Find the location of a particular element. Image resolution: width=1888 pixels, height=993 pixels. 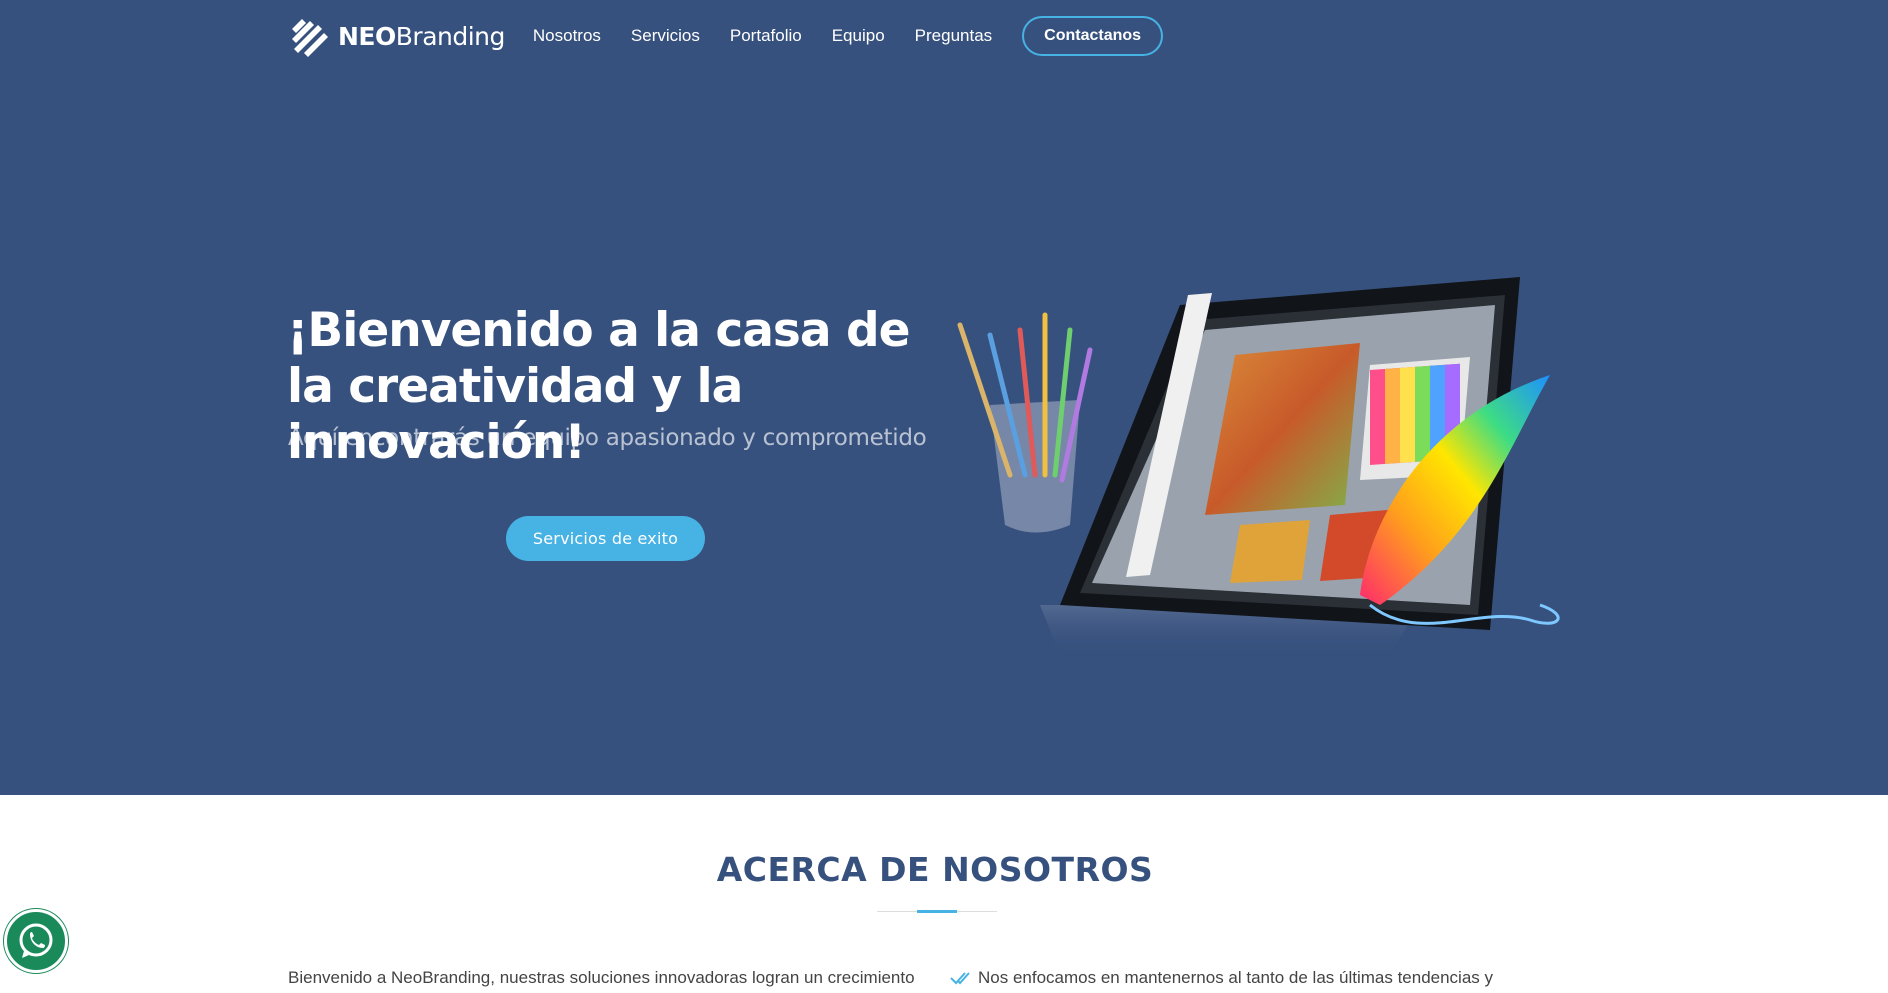

whatsapp-button is located at coordinates (36, 941).